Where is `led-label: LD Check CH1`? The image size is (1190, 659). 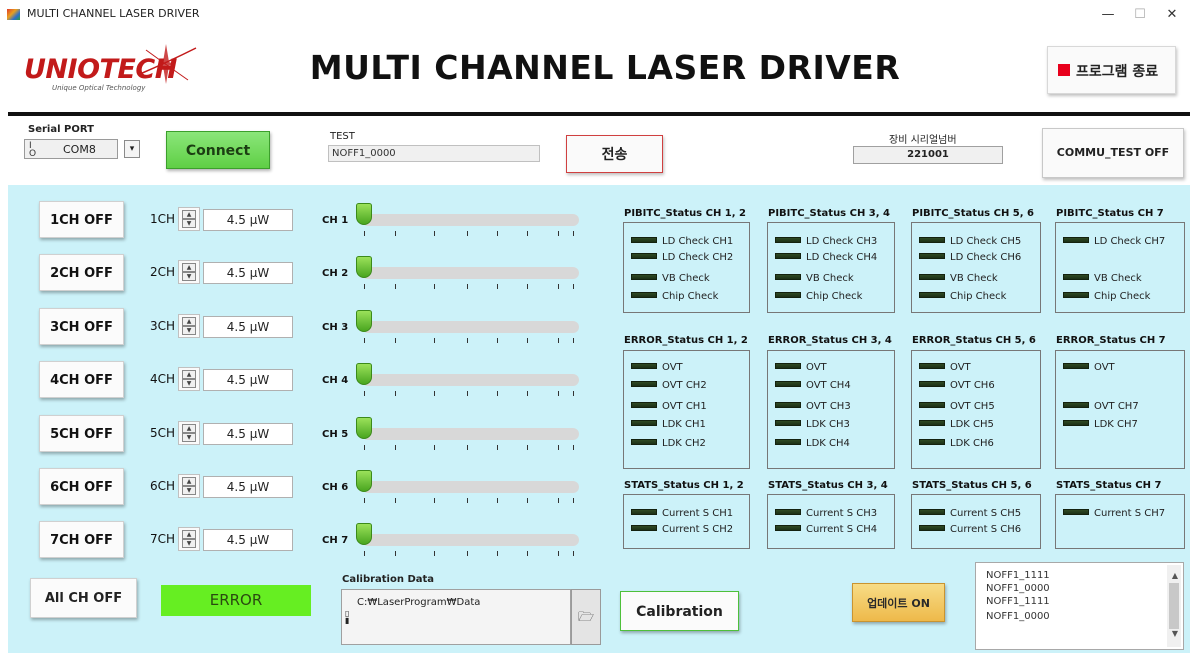 led-label: LD Check CH1 is located at coordinates (698, 241).